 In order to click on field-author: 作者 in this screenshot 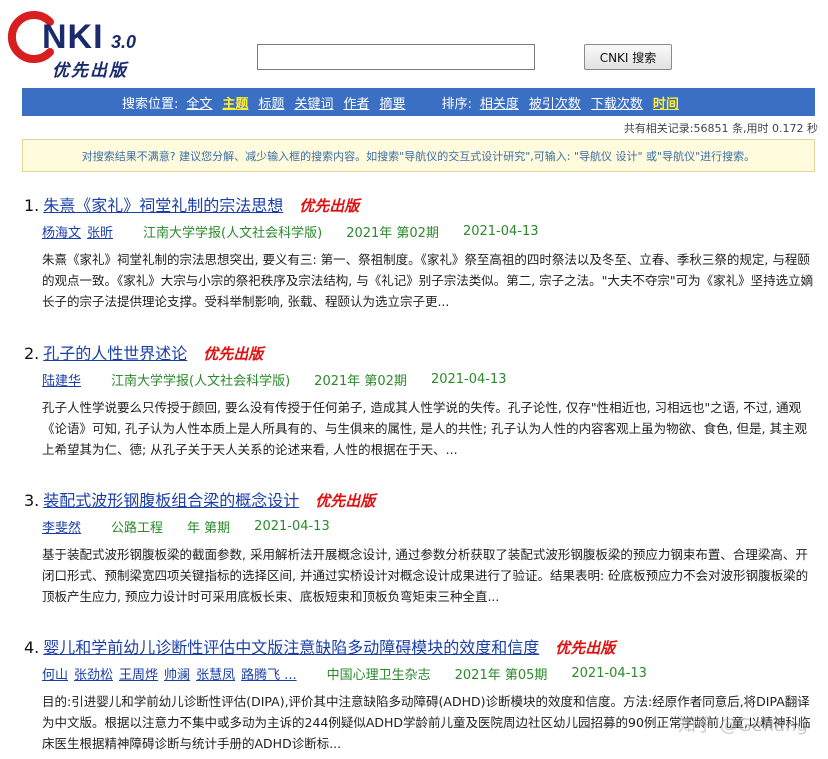, I will do `click(356, 102)`.